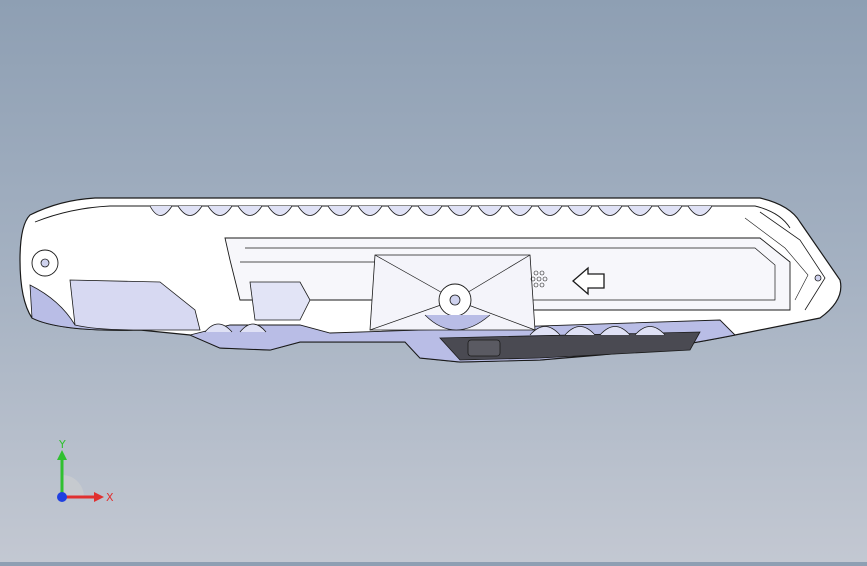 This screenshot has width=867, height=566. What do you see at coordinates (110, 497) in the screenshot?
I see `x-axis-label: X` at bounding box center [110, 497].